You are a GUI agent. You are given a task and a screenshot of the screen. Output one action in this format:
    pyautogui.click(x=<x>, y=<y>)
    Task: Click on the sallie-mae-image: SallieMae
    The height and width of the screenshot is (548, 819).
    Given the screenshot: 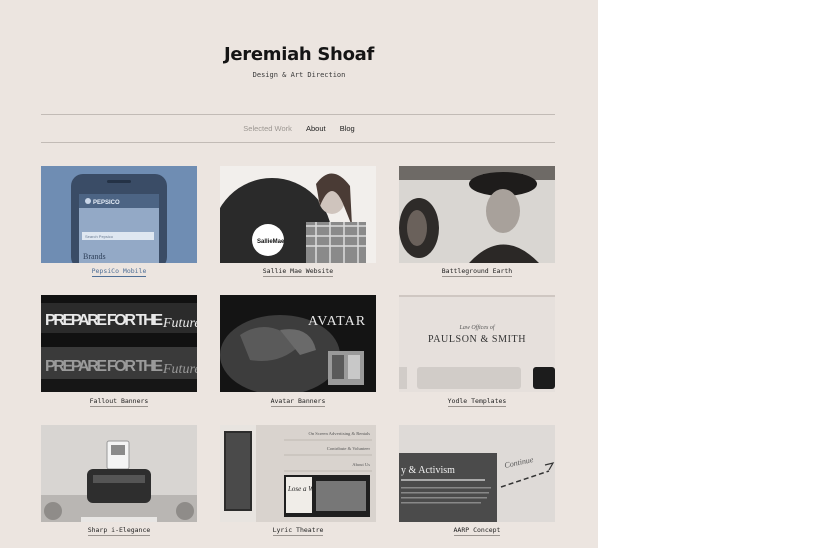 What is the action you would take?
    pyautogui.click(x=298, y=214)
    